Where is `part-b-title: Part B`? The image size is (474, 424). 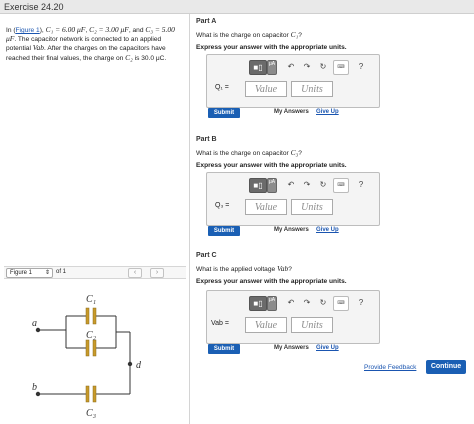
part-b-title: Part B is located at coordinates (206, 139).